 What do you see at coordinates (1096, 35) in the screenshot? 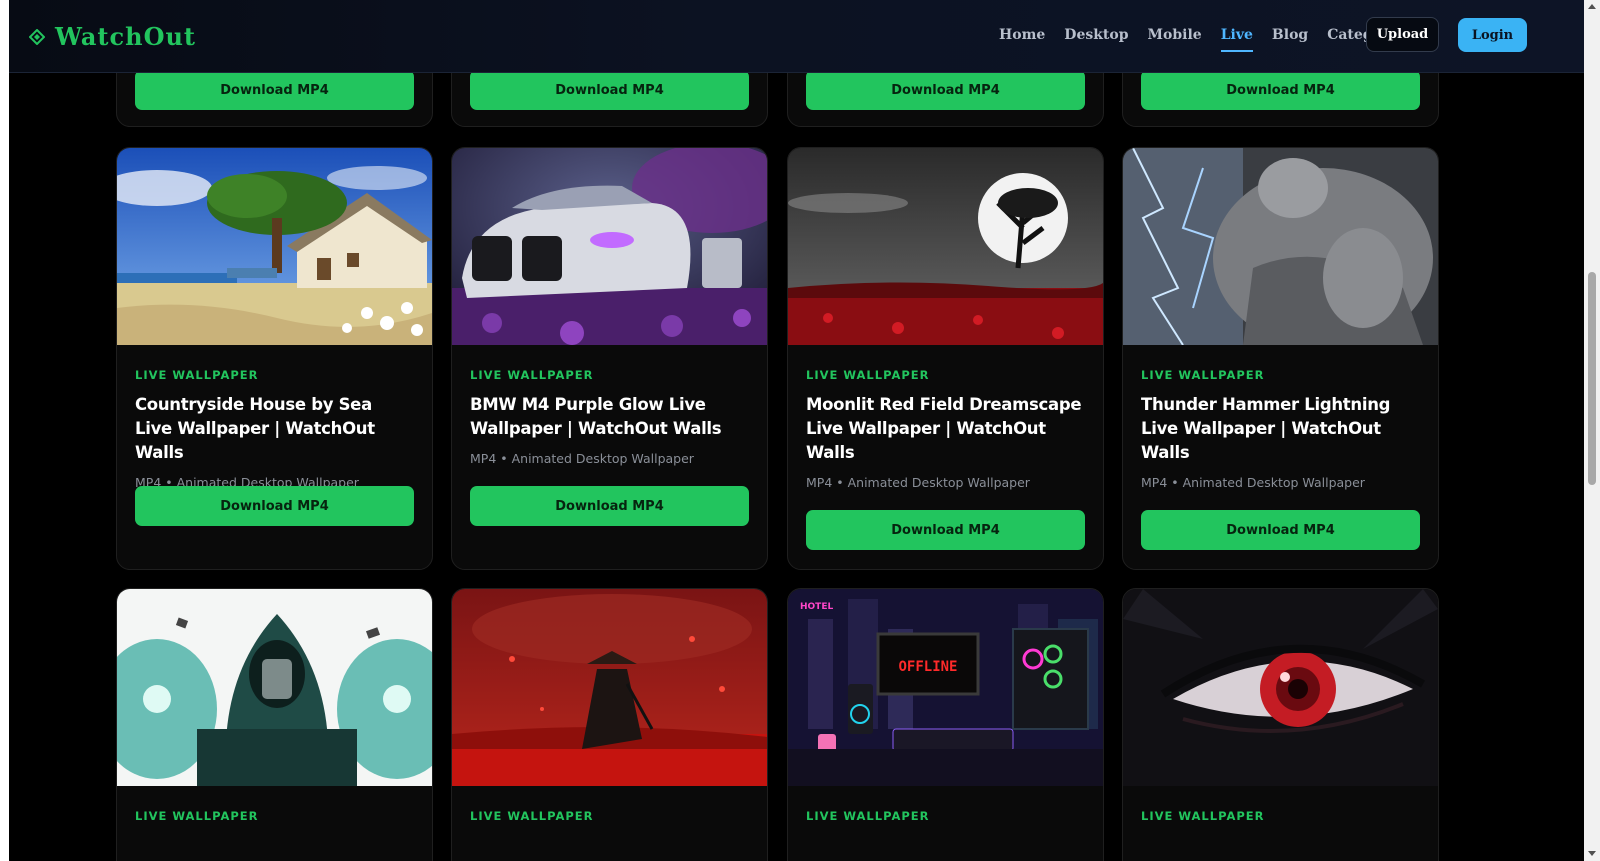
I see `nav-desktop: Desktop` at bounding box center [1096, 35].